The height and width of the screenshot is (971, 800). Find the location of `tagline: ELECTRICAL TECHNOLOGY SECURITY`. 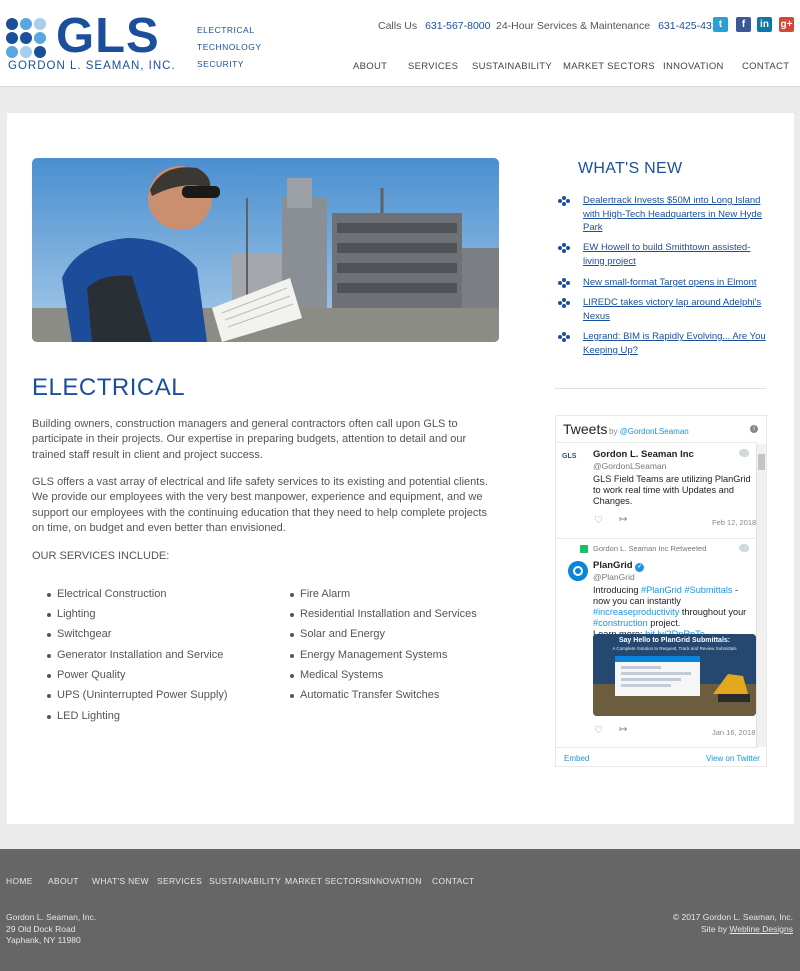

tagline: ELECTRICAL TECHNOLOGY SECURITY is located at coordinates (229, 47).